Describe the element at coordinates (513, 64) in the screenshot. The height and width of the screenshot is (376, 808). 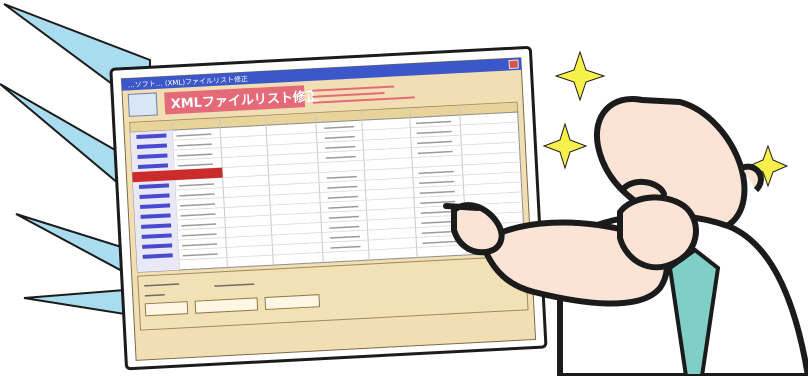
I see `close-button` at that location.